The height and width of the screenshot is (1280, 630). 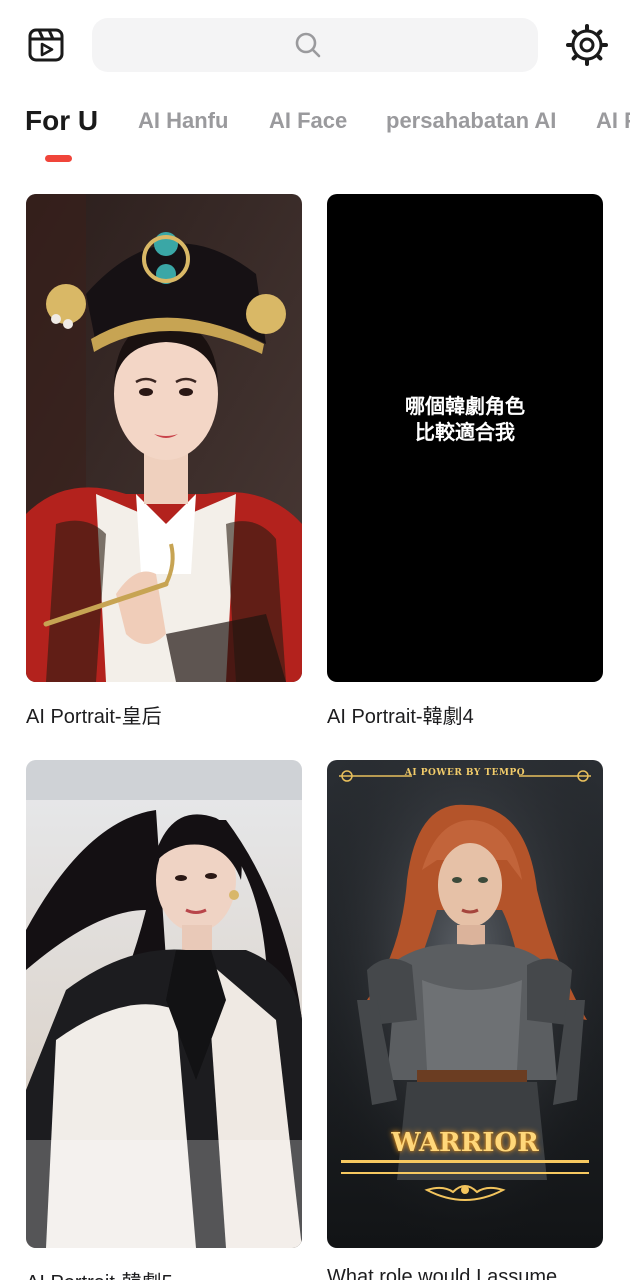 What do you see at coordinates (58, 158) in the screenshot?
I see `active-tab-indicator` at bounding box center [58, 158].